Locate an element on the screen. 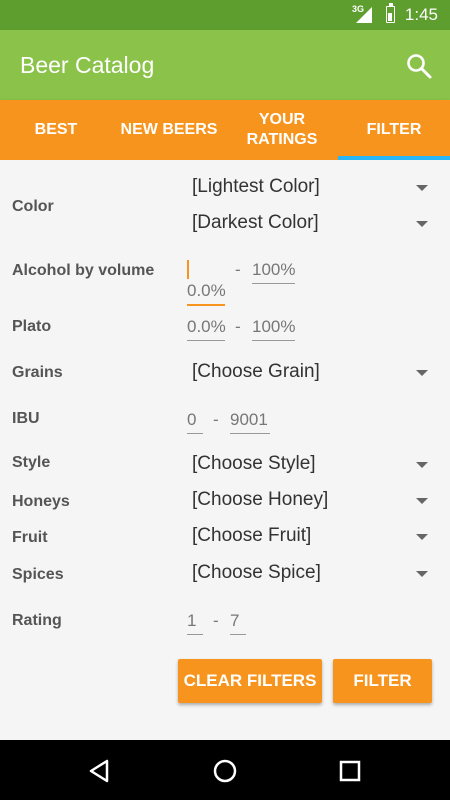  tab-label: FILTER is located at coordinates (394, 129).